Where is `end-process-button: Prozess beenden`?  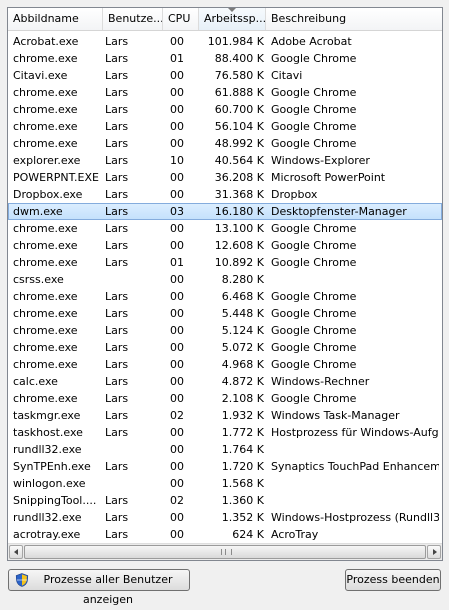 end-process-button: Prozess beenden is located at coordinates (393, 580).